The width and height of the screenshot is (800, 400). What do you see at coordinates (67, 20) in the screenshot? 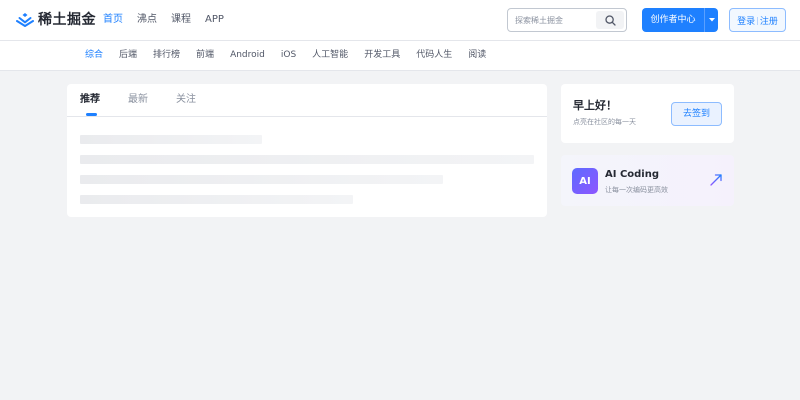
I see `logo-text: 稀土掘金` at bounding box center [67, 20].